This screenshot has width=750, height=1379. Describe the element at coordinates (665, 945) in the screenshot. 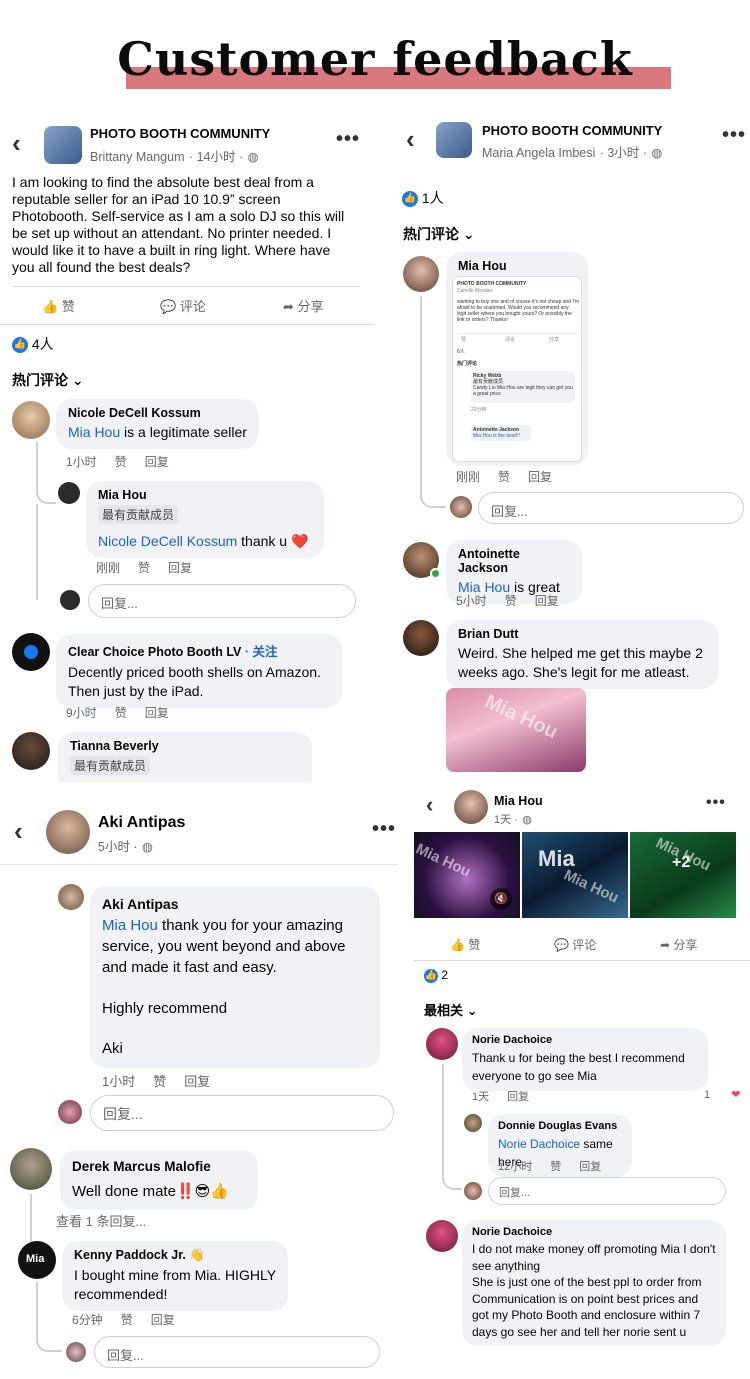

I see `share-icon: ➦` at that location.